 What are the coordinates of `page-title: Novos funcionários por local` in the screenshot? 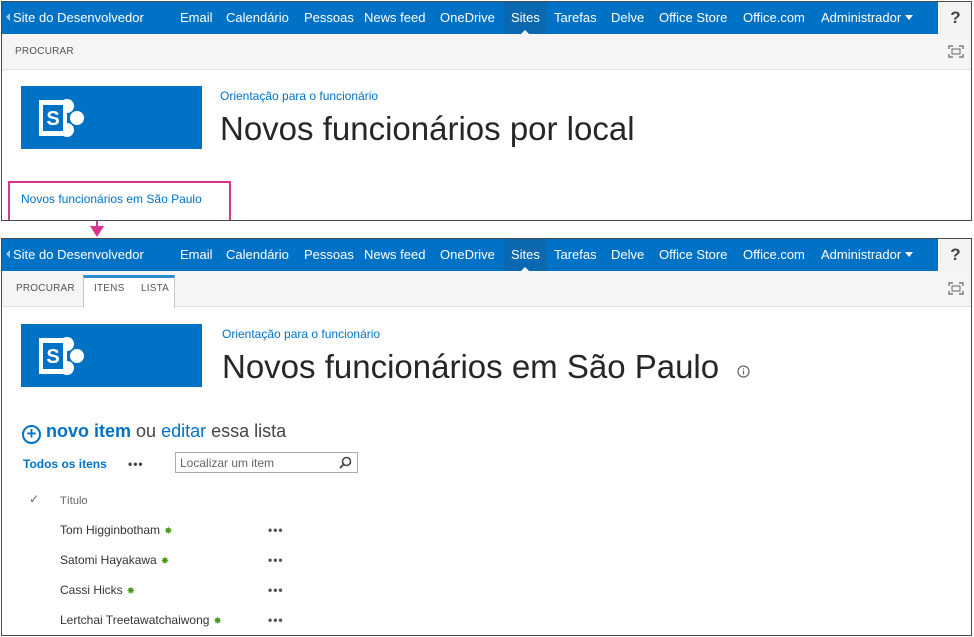 It's located at (427, 128).